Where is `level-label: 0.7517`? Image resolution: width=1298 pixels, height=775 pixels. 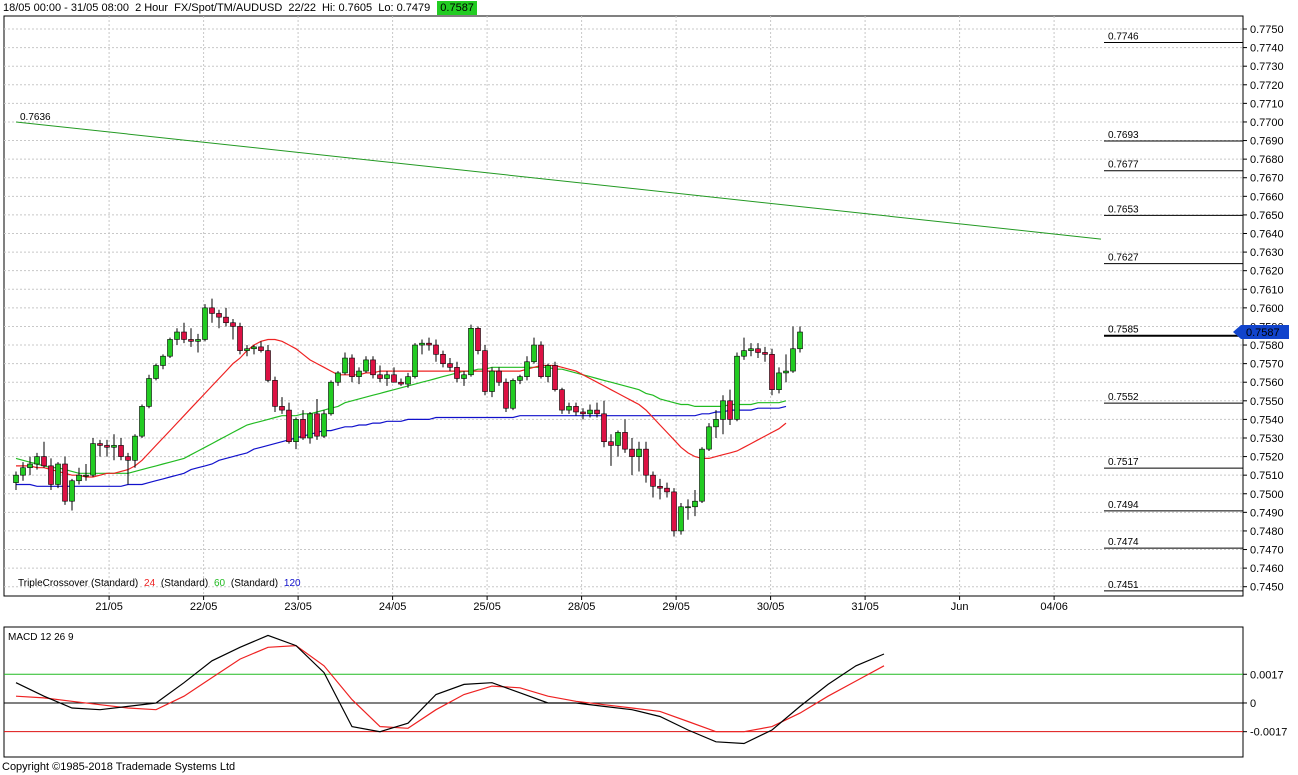
level-label: 0.7517 is located at coordinates (1123, 462).